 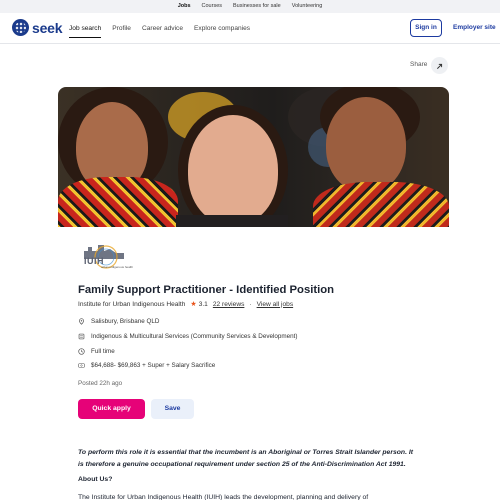 What do you see at coordinates (222, 28) in the screenshot?
I see `nav-explore-companies: Explore companies` at bounding box center [222, 28].